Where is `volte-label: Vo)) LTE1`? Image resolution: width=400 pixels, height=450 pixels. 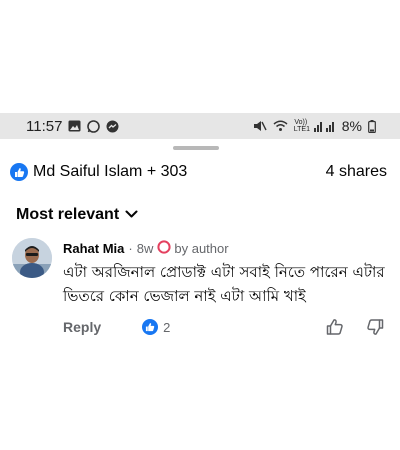 volte-label: Vo)) LTE1 is located at coordinates (301, 126).